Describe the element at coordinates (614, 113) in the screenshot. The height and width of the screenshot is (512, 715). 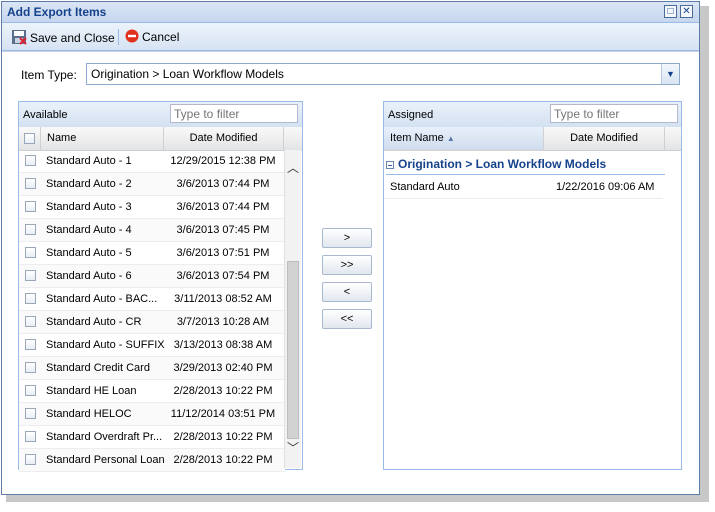
I see `assigned-filter-input` at that location.